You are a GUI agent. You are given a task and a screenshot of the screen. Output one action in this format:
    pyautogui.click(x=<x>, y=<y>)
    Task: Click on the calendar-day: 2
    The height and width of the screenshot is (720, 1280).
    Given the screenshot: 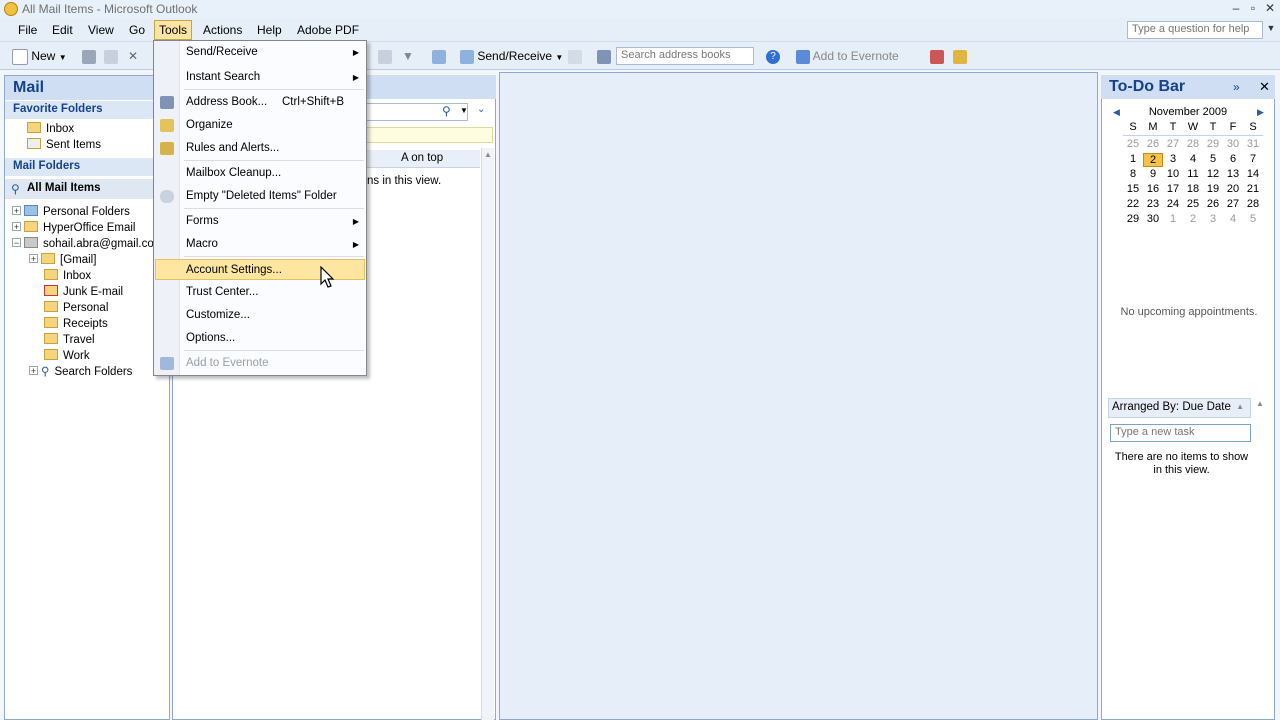 What is the action you would take?
    pyautogui.click(x=1193, y=219)
    